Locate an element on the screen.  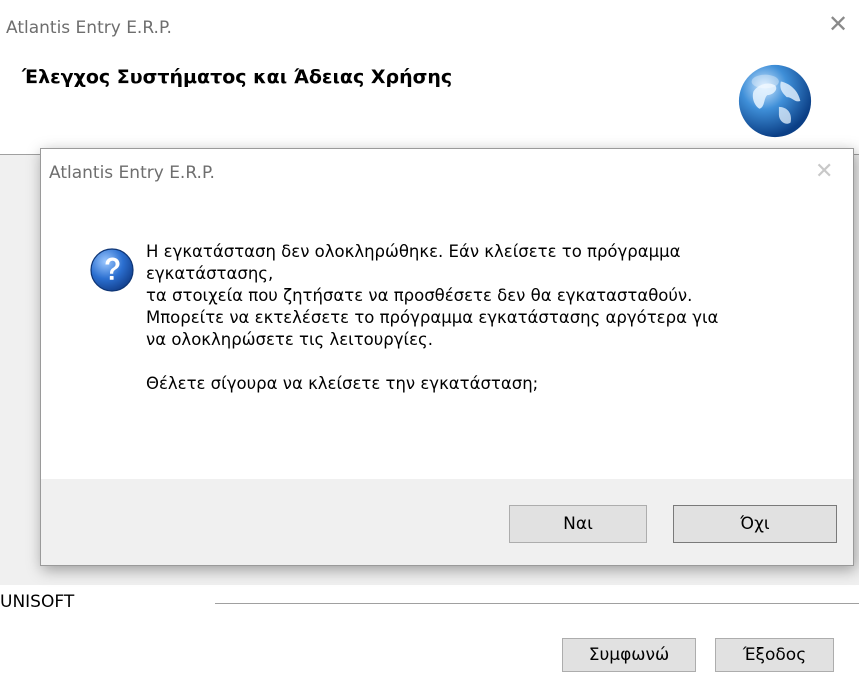
brand-label: UNISOFT is located at coordinates (37, 602).